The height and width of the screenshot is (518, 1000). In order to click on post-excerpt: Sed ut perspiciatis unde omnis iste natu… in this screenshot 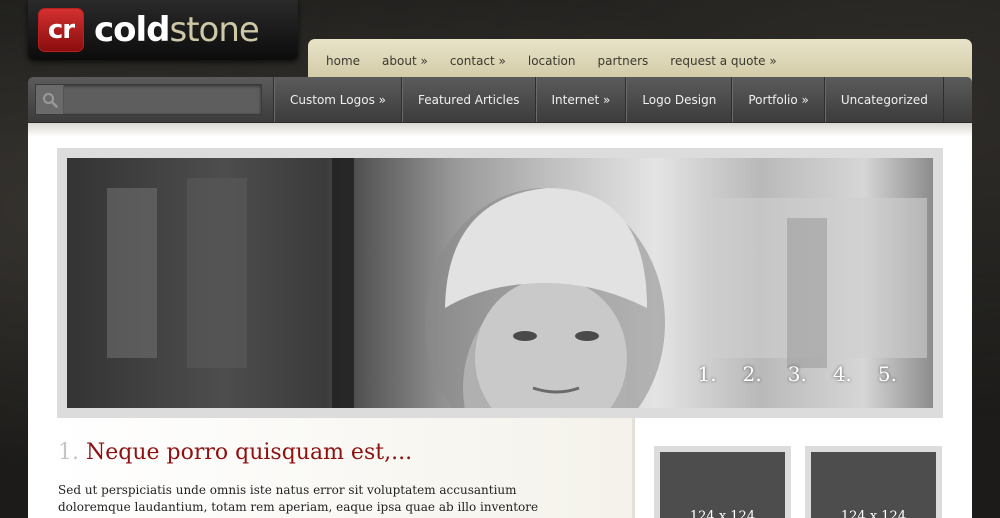, I will do `click(298, 498)`.